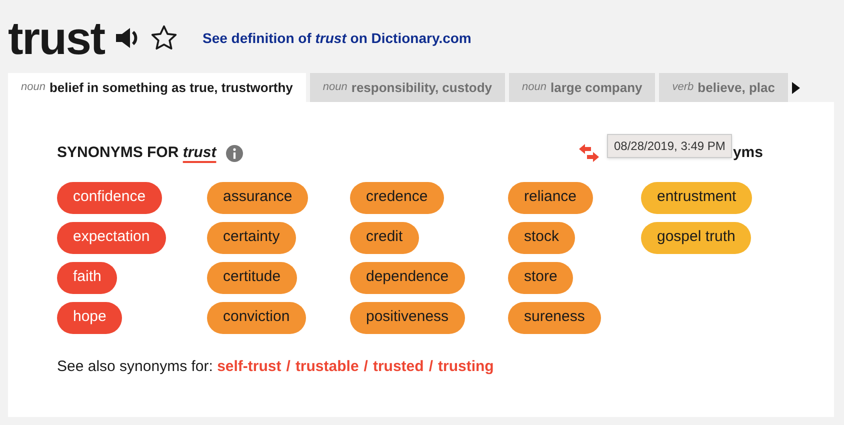 This screenshot has width=844, height=425. What do you see at coordinates (398, 367) in the screenshot?
I see `see-also-link: trusted` at bounding box center [398, 367].